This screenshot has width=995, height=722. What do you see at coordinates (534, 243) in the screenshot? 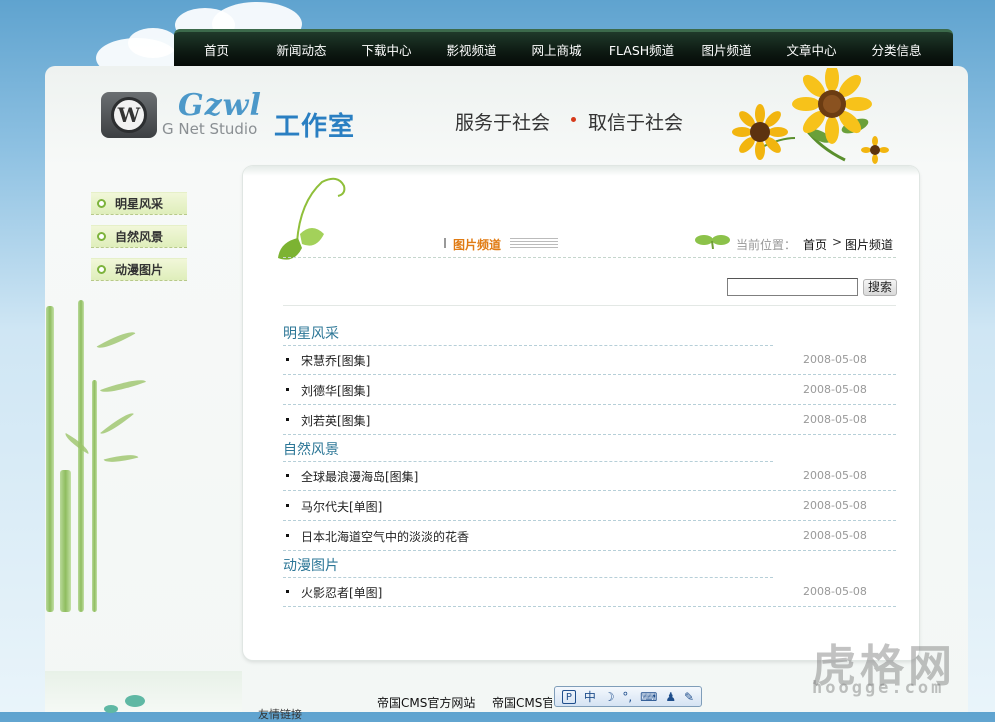
I see `channel-title-decoration` at bounding box center [534, 243].